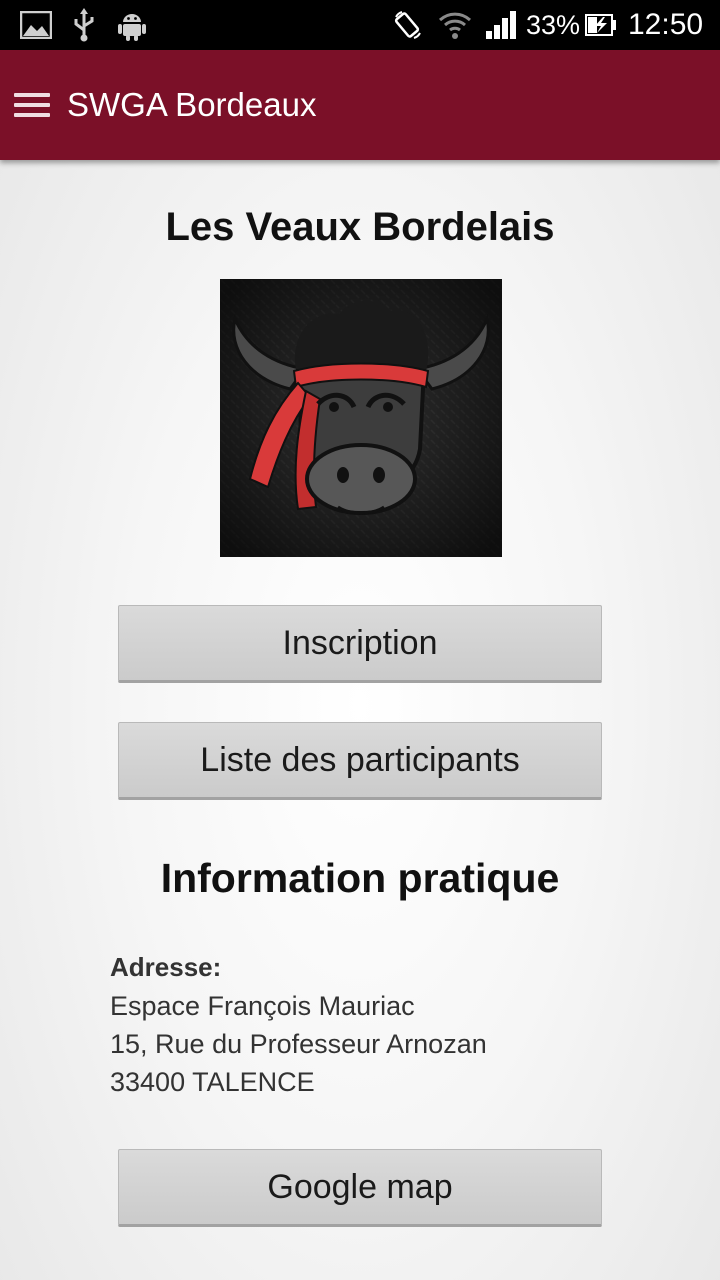 The image size is (720, 1280). I want to click on address-line: Espace François Mauriac, so click(262, 1006).